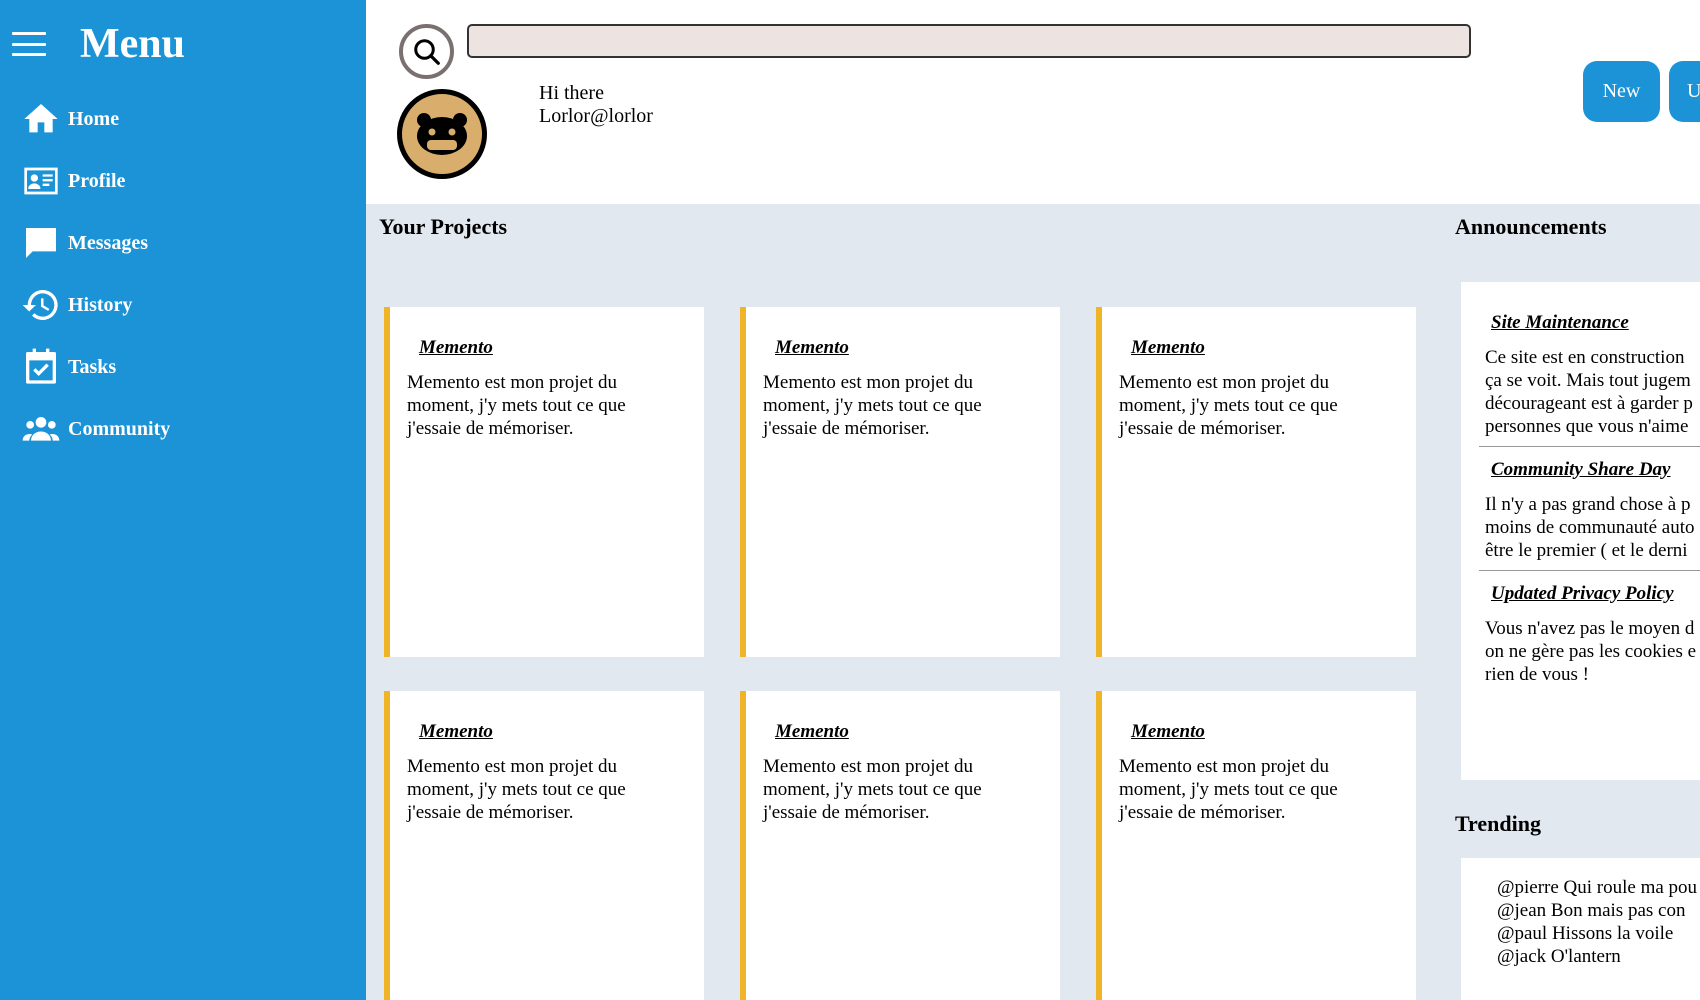  I want to click on home-icon, so click(41, 119).